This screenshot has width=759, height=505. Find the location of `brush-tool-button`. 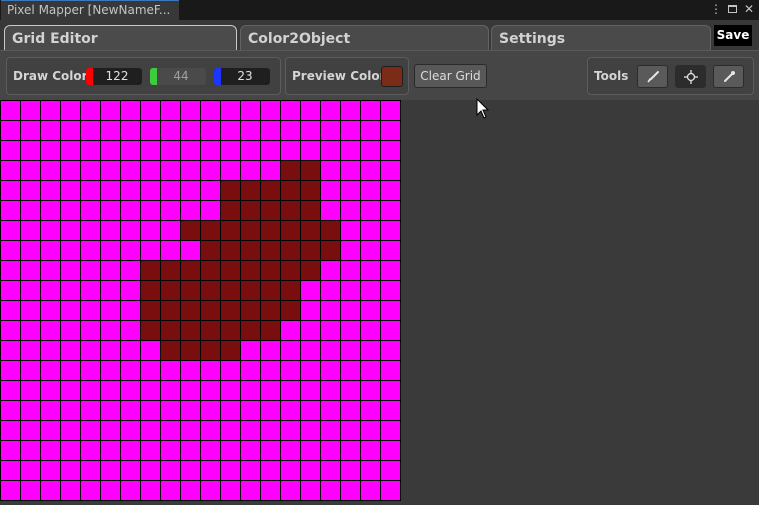

brush-tool-button is located at coordinates (652, 76).